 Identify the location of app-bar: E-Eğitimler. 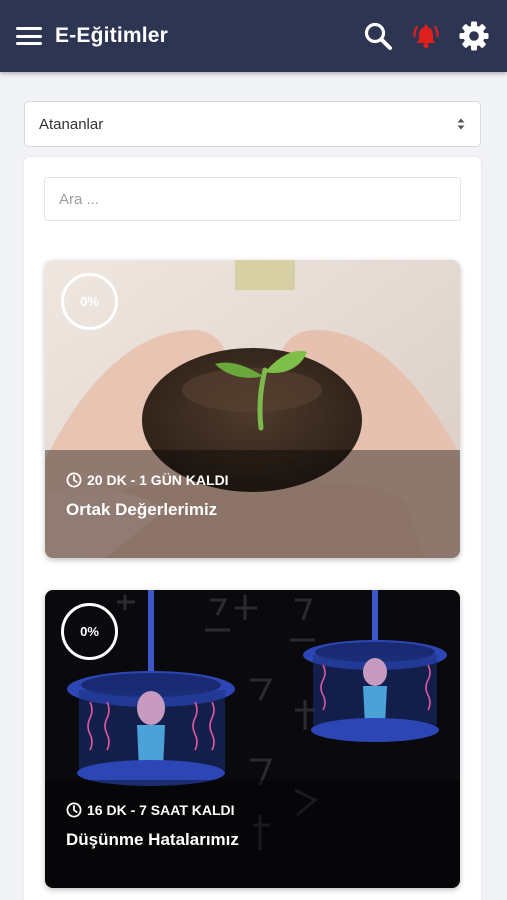
(253, 36).